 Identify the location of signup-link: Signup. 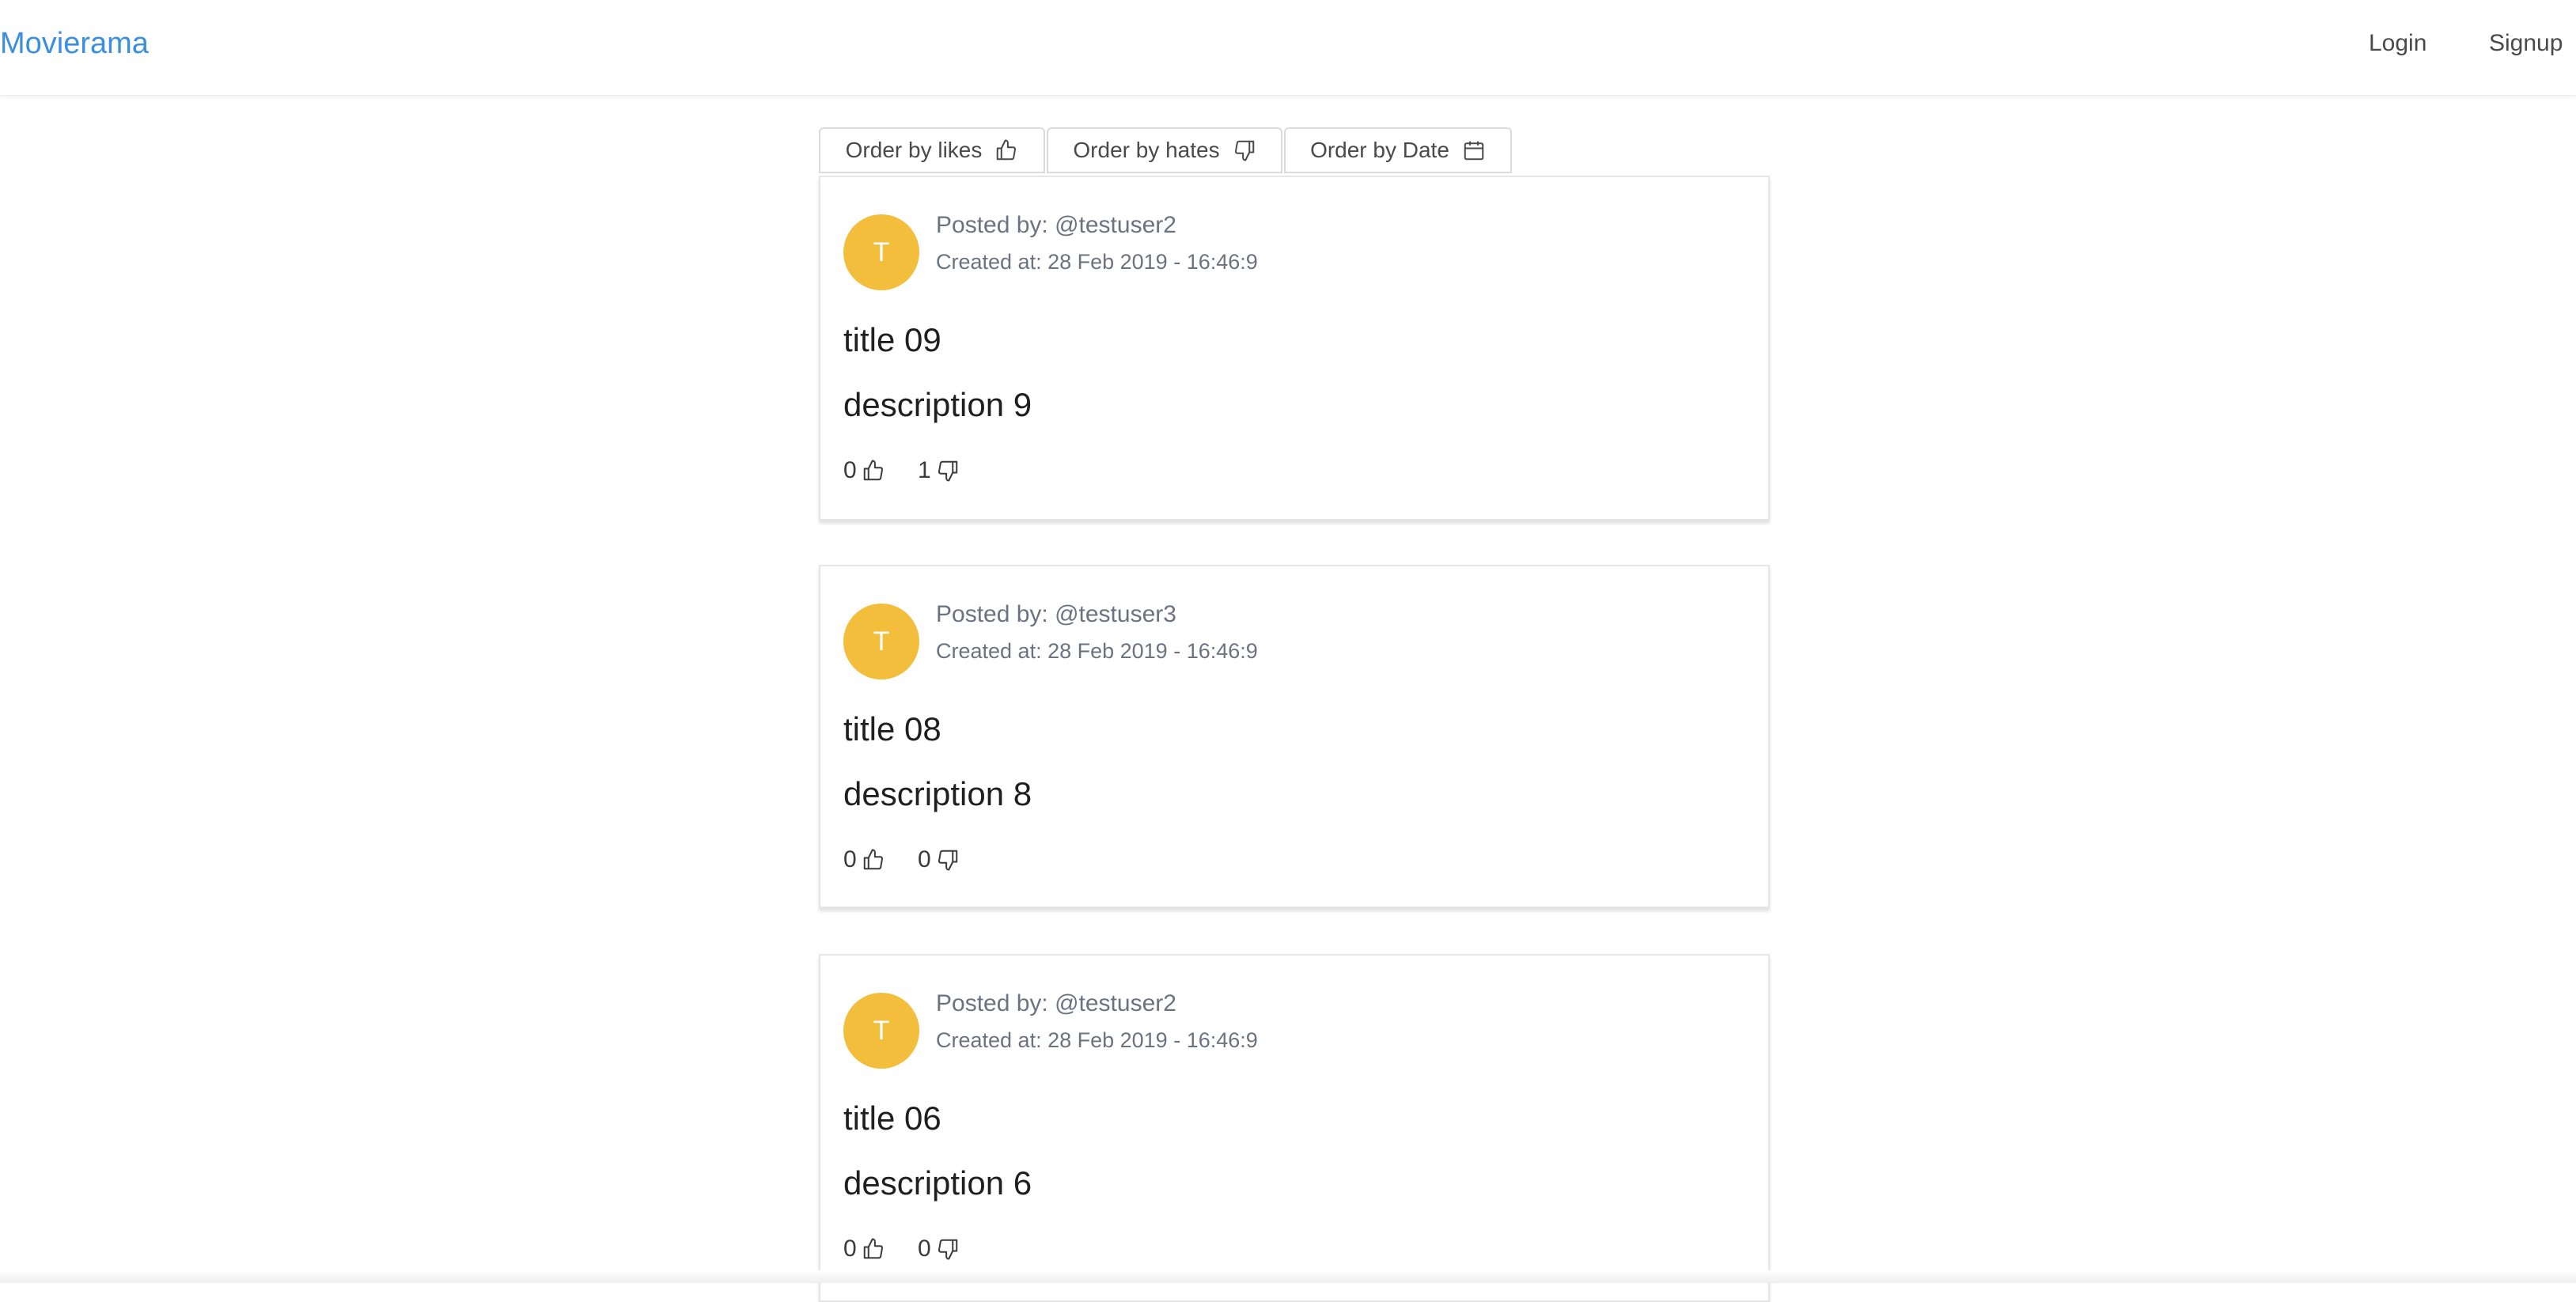
(2526, 43).